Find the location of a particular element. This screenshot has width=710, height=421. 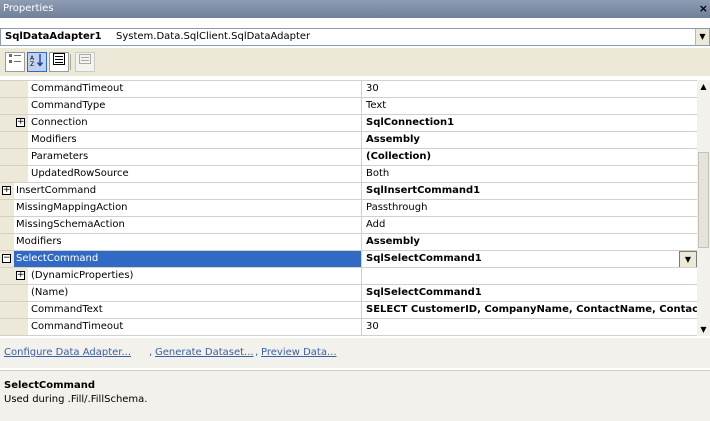

property-row: CommandType Text is located at coordinates (348, 106).